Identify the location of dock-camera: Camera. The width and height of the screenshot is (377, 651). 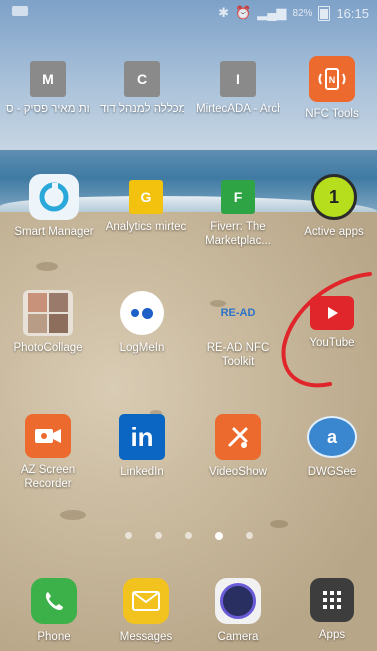
(238, 611).